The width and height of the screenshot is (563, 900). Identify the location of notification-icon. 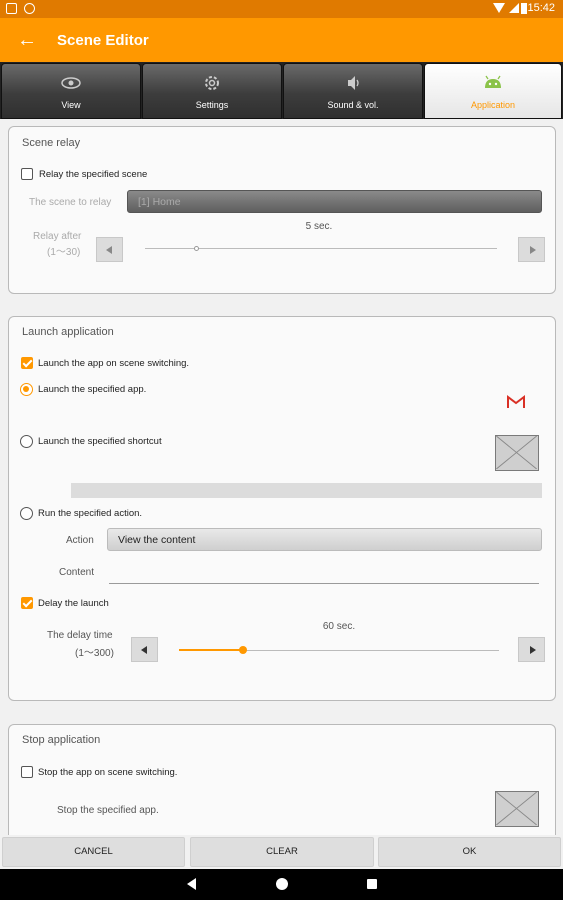
(11, 8).